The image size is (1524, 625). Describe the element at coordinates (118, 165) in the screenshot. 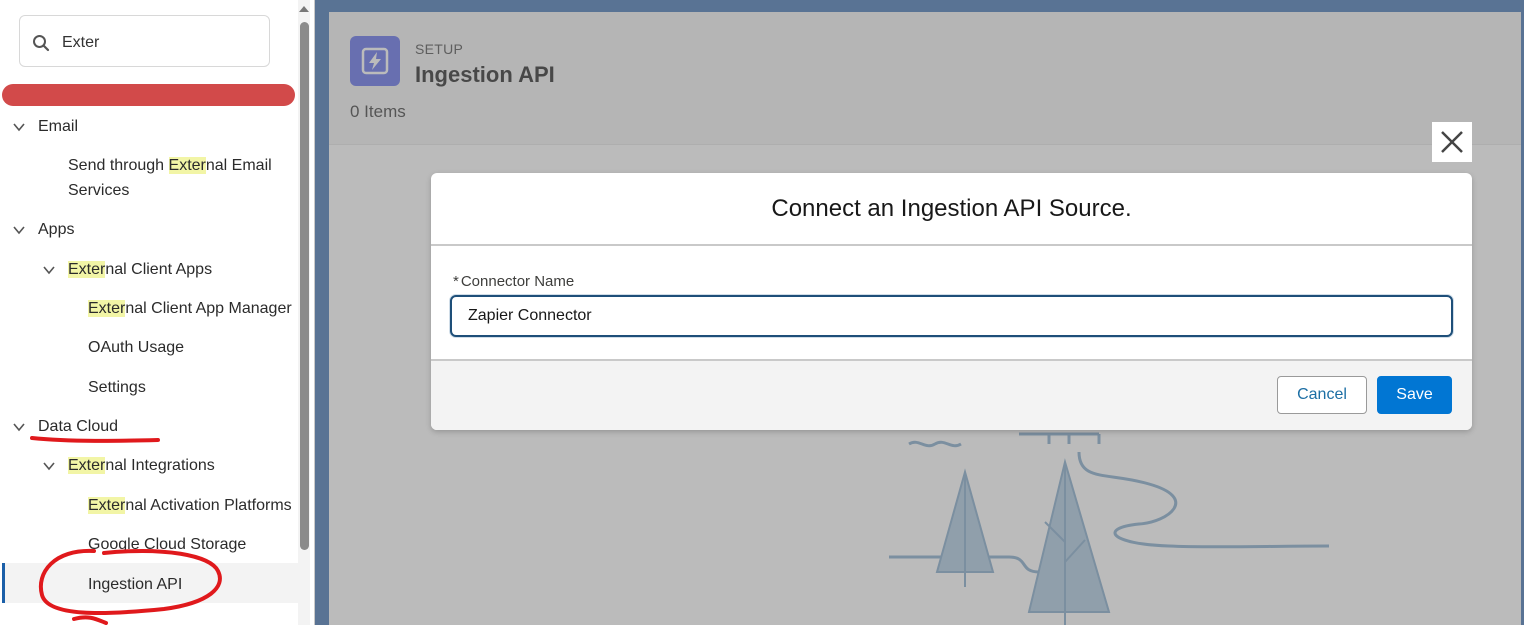

I see `label-prefix: Send through` at that location.